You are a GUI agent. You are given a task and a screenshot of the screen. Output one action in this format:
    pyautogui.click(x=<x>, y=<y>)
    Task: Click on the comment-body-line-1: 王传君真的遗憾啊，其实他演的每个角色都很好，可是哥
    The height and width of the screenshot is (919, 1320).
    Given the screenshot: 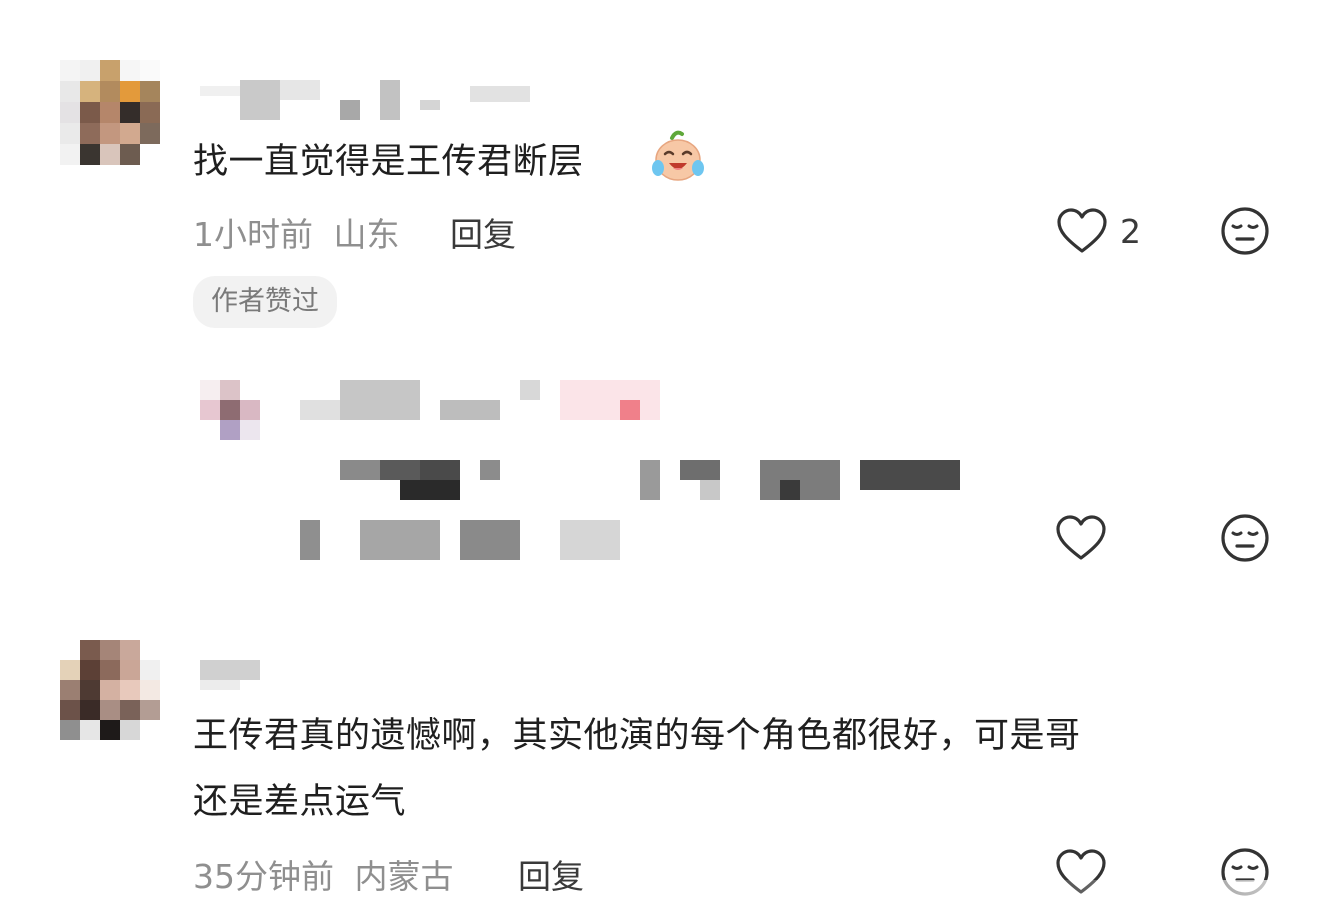 What is the action you would take?
    pyautogui.click(x=637, y=736)
    